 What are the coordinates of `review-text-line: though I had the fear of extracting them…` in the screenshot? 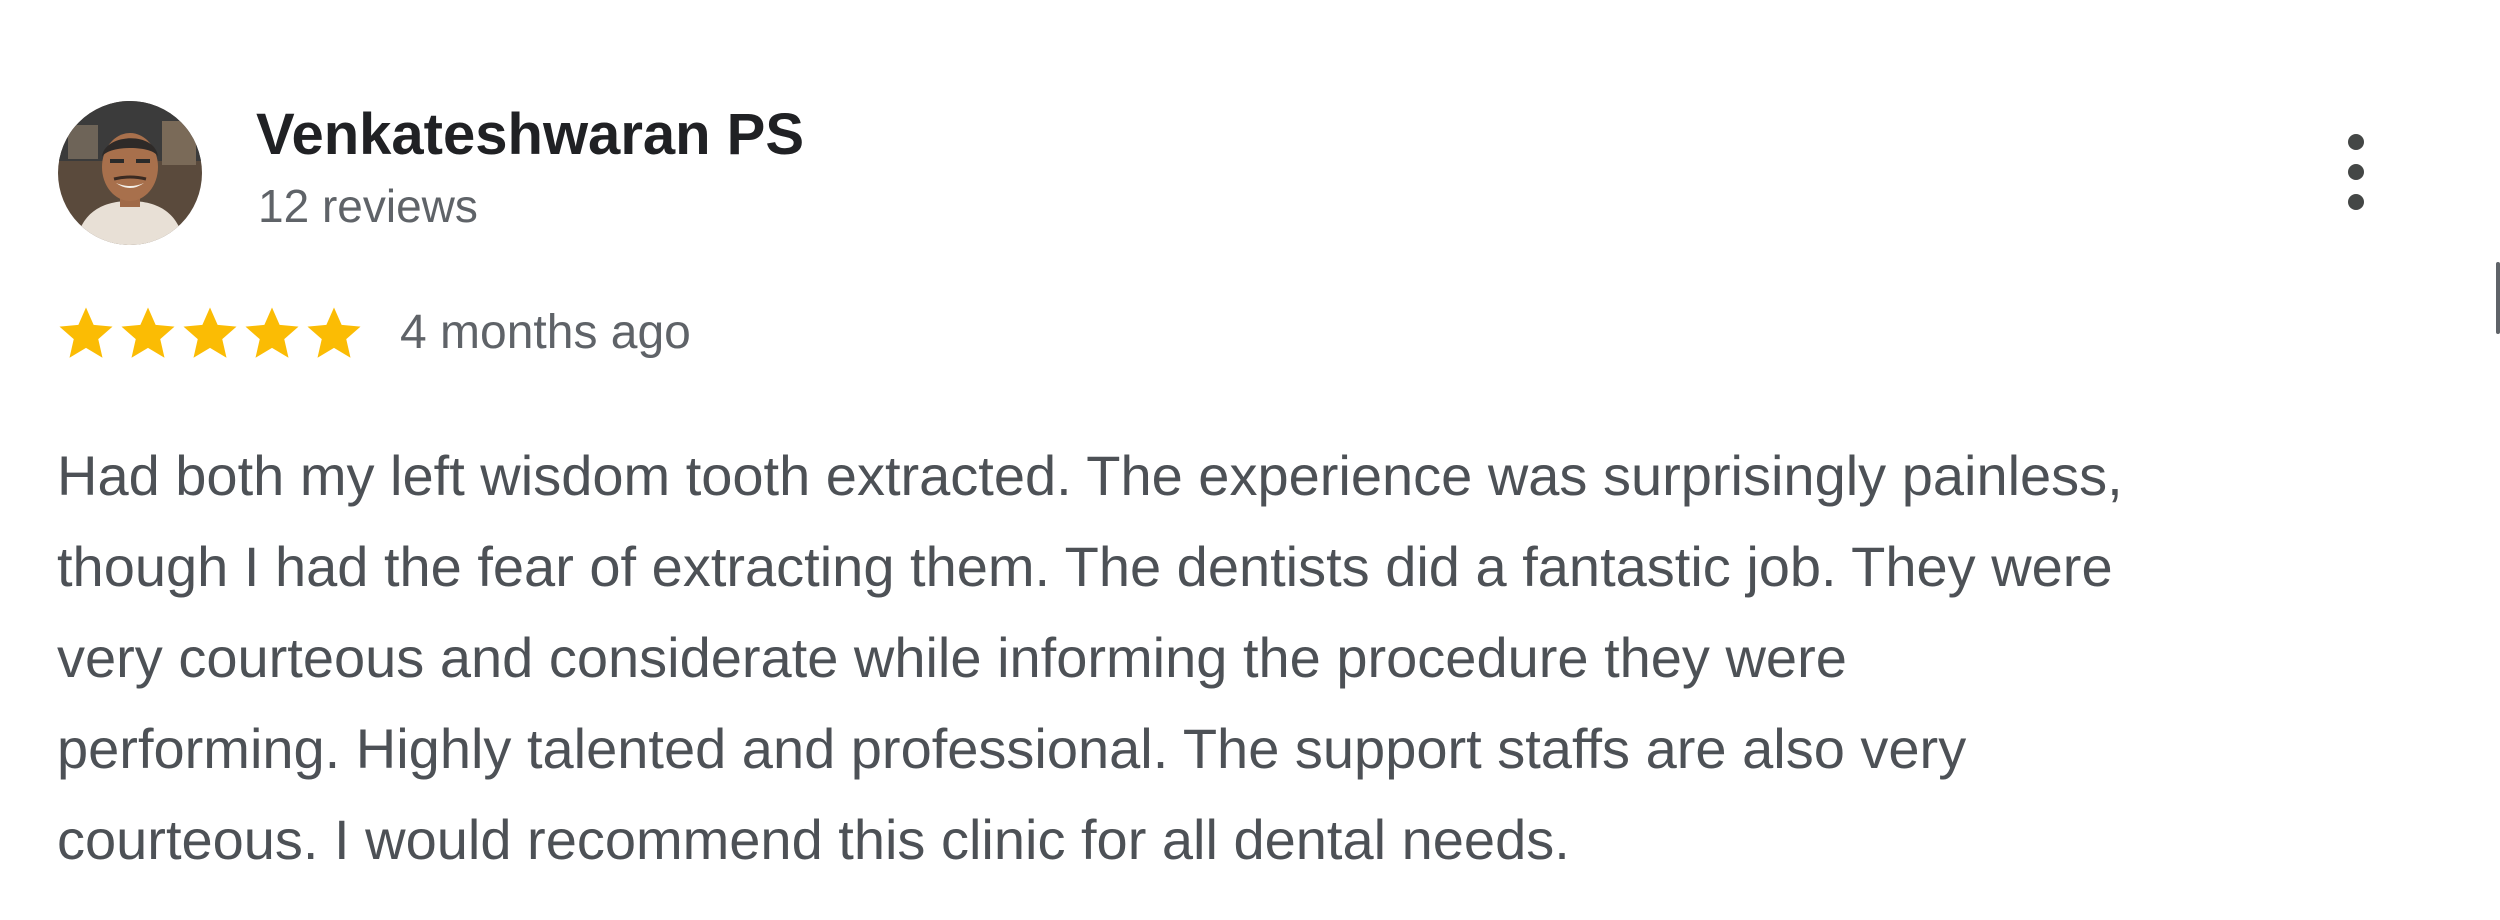 It's located at (1085, 566).